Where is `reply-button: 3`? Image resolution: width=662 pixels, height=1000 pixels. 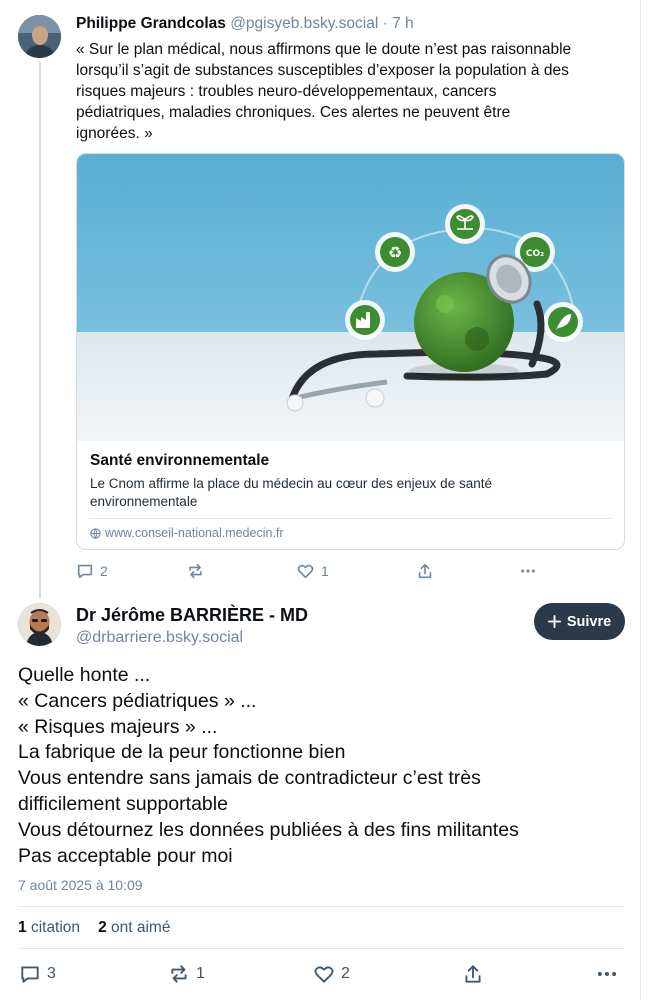 reply-button: 3 is located at coordinates (37, 974).